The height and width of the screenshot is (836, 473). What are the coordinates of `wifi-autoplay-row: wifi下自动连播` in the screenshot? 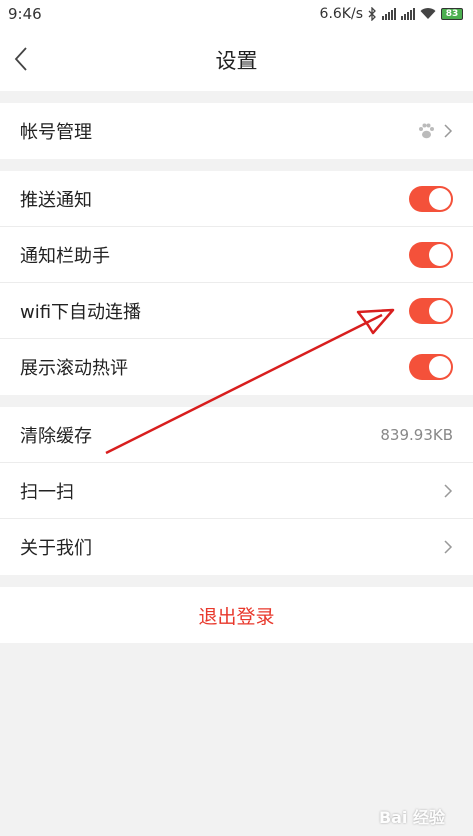 It's located at (236, 311).